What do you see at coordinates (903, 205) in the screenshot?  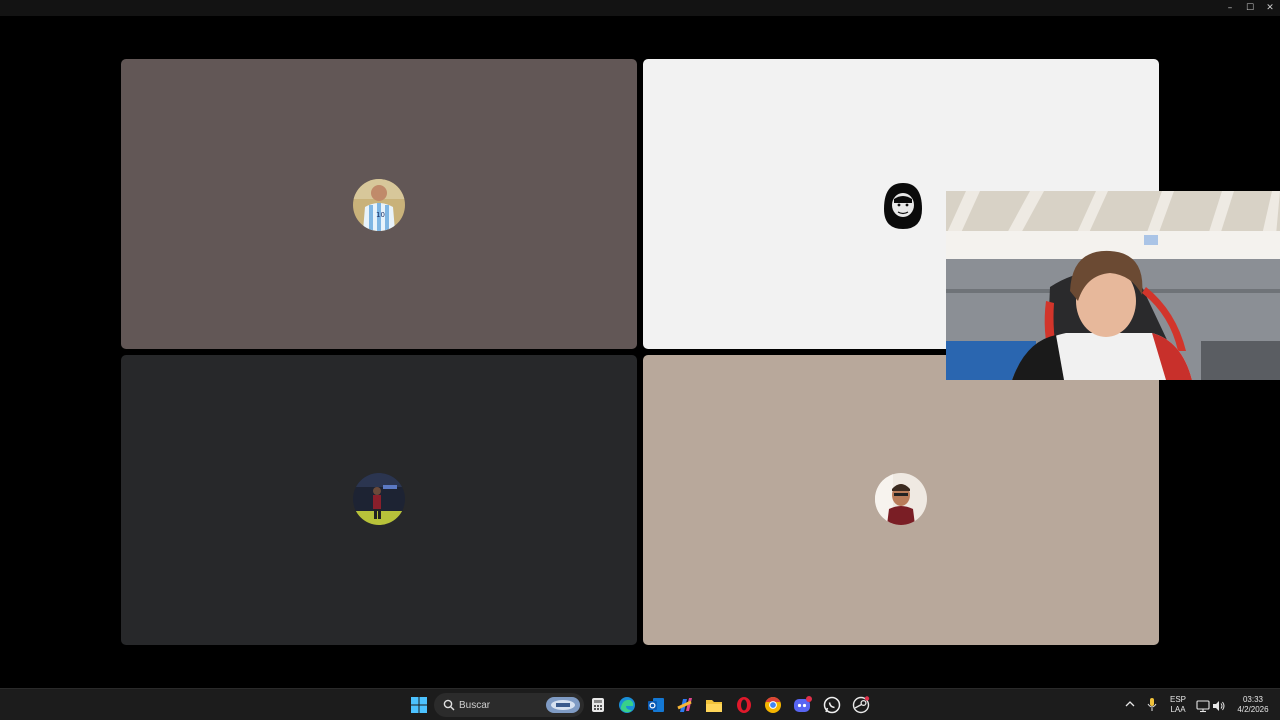 I see `hooded-face-avatar` at bounding box center [903, 205].